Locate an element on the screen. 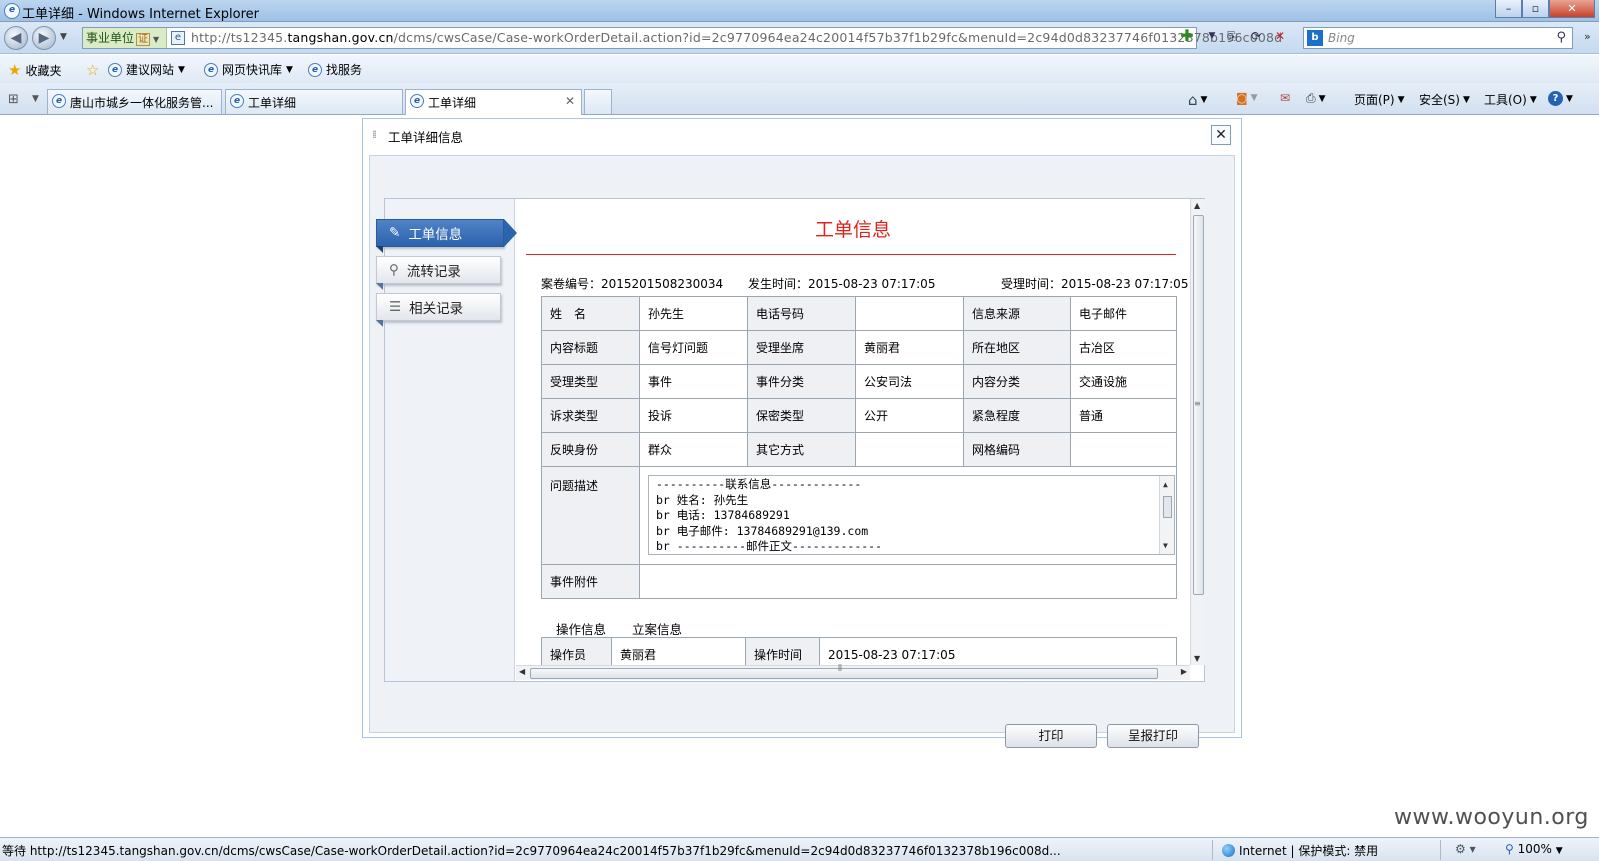 The height and width of the screenshot is (861, 1599). drag-handle-icon: ⁞⁞ is located at coordinates (374, 134).